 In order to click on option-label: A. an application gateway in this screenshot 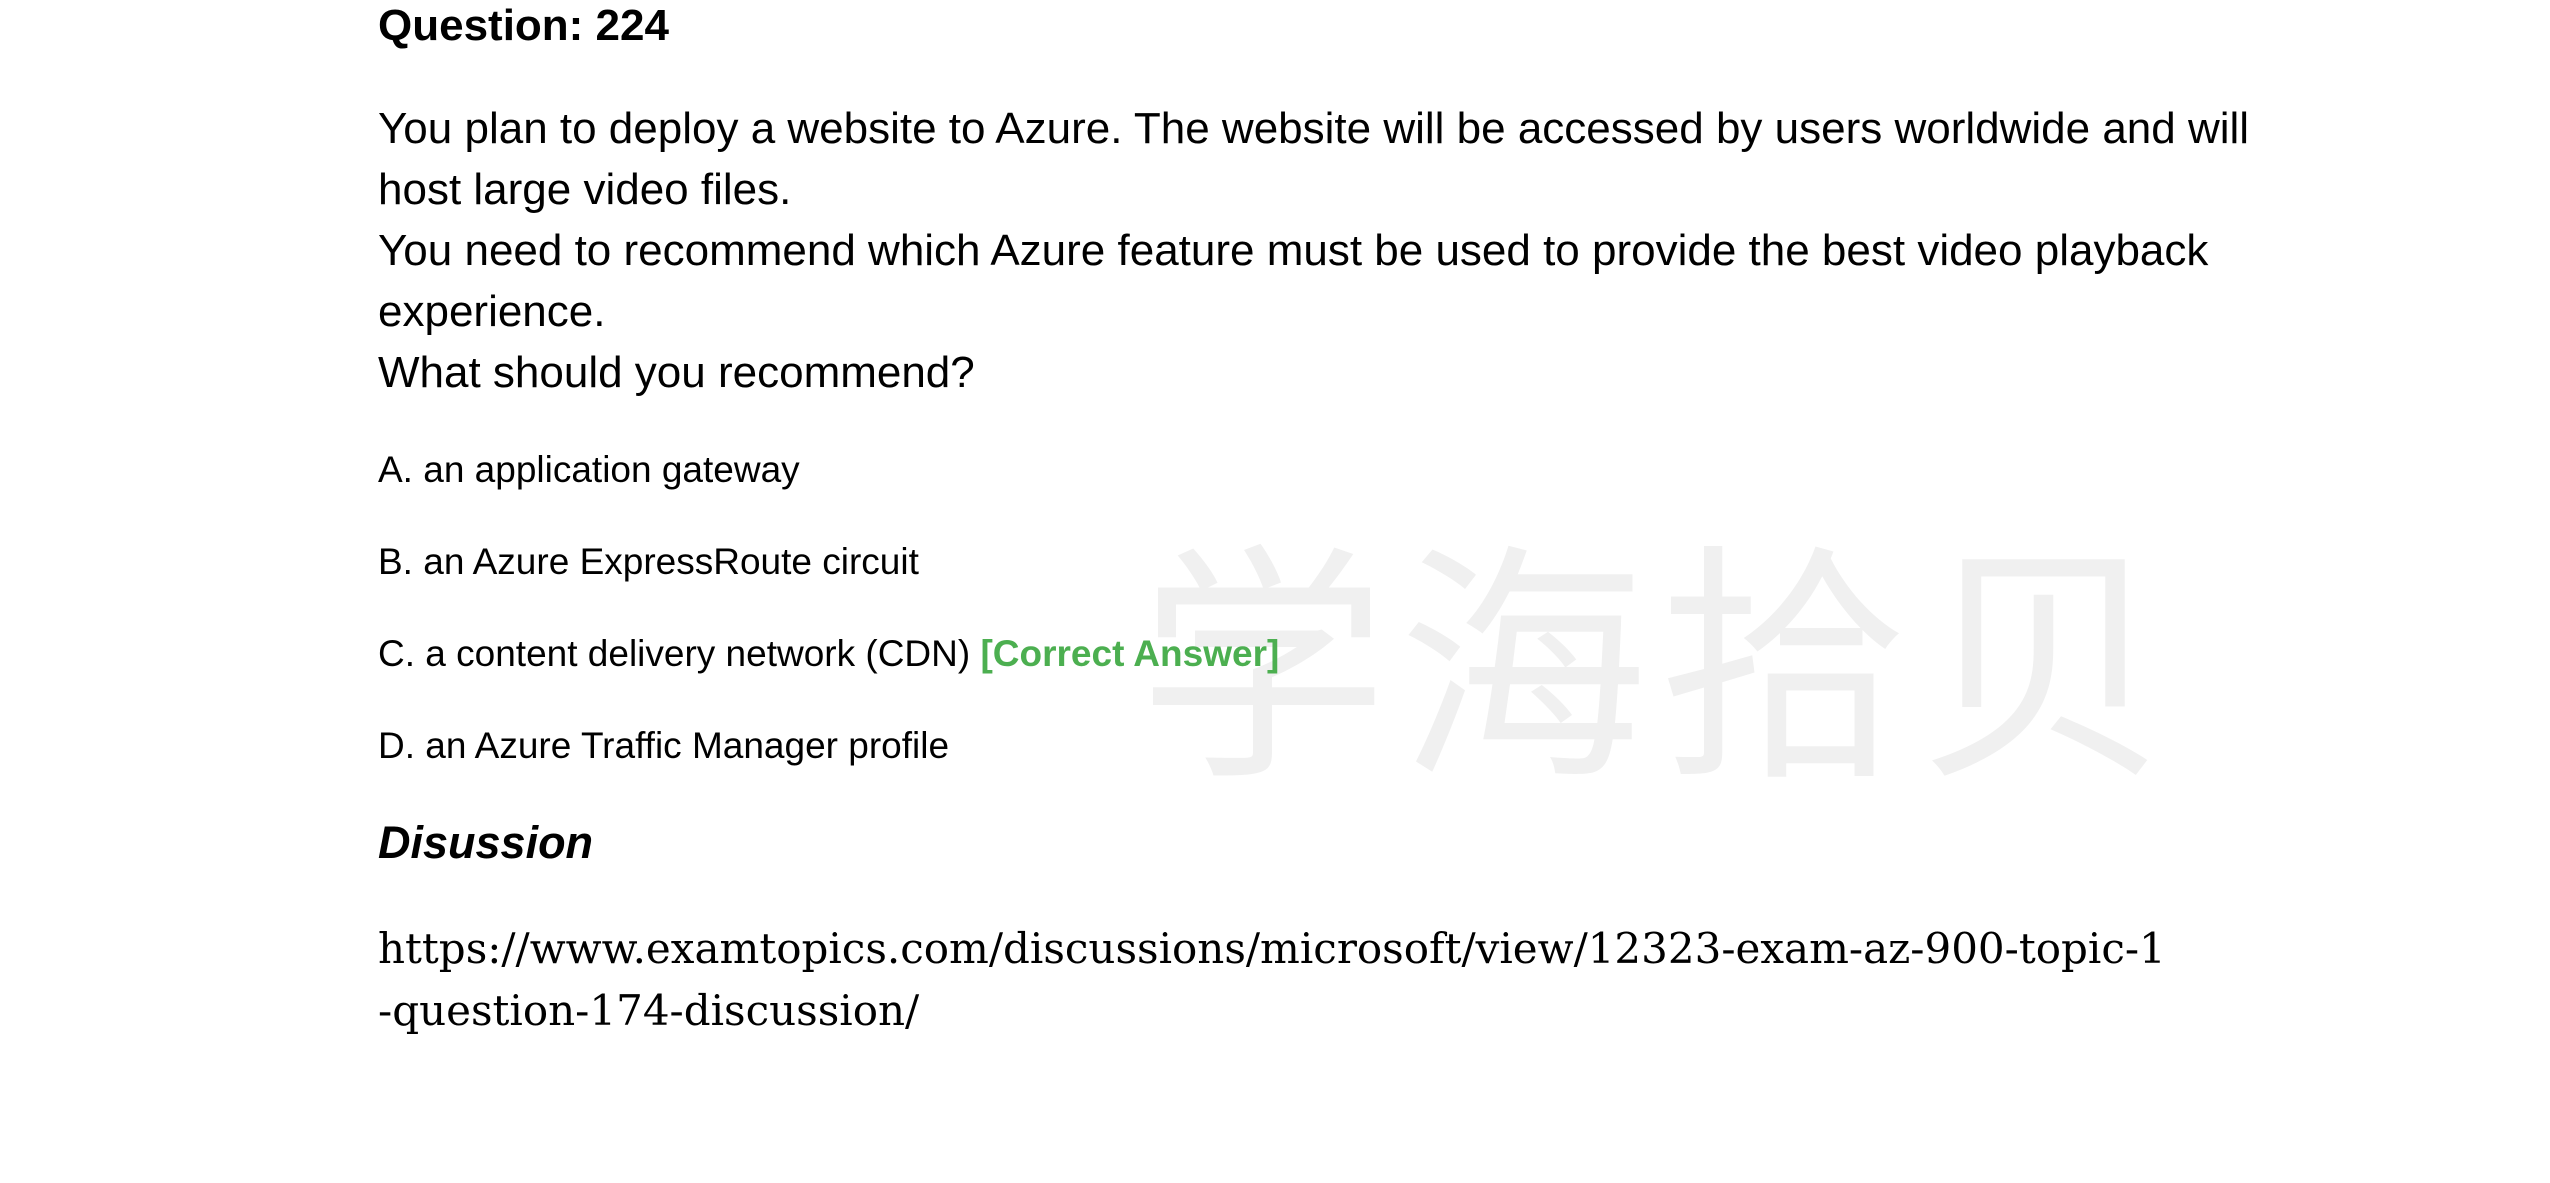, I will do `click(589, 469)`.